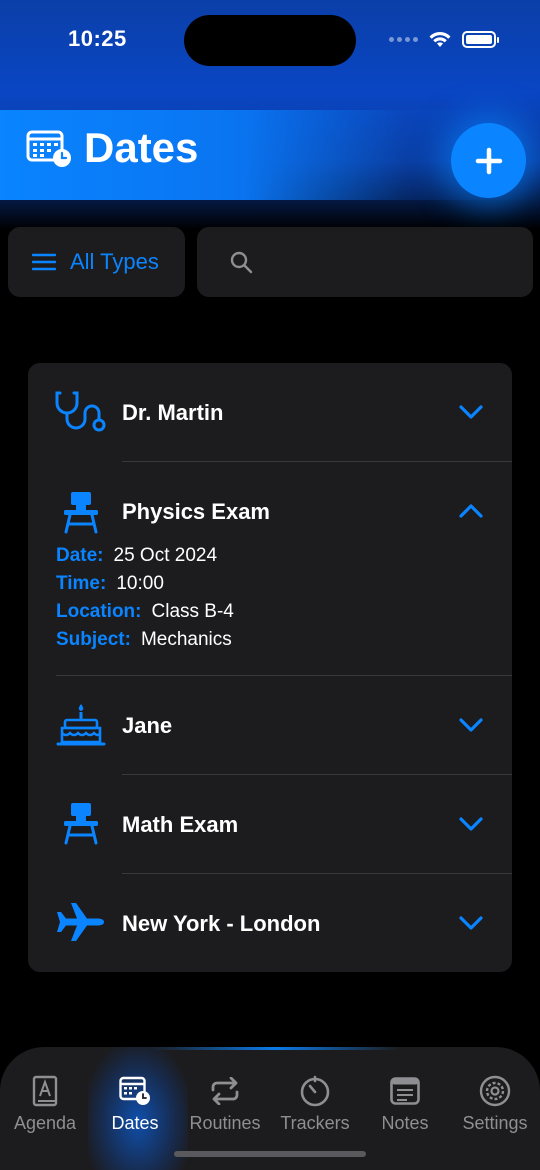 Image resolution: width=540 pixels, height=1170 pixels. I want to click on tab-routines: Routines, so click(225, 1115).